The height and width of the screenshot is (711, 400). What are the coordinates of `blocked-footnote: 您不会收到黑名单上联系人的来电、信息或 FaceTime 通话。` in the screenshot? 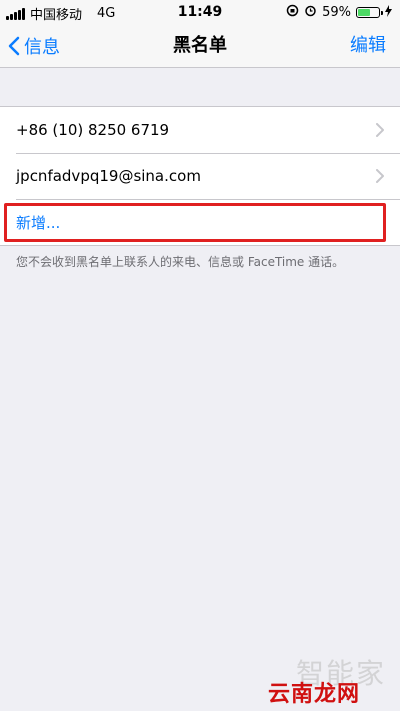 It's located at (180, 262).